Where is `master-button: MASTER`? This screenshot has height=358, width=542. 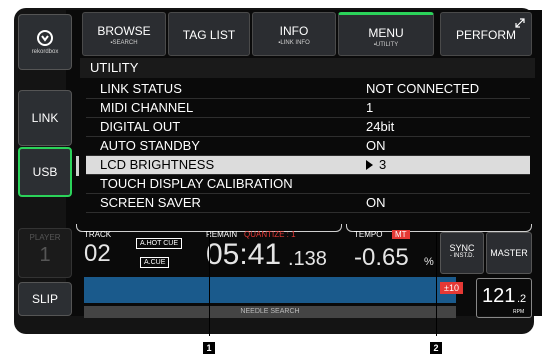 master-button: MASTER is located at coordinates (509, 253).